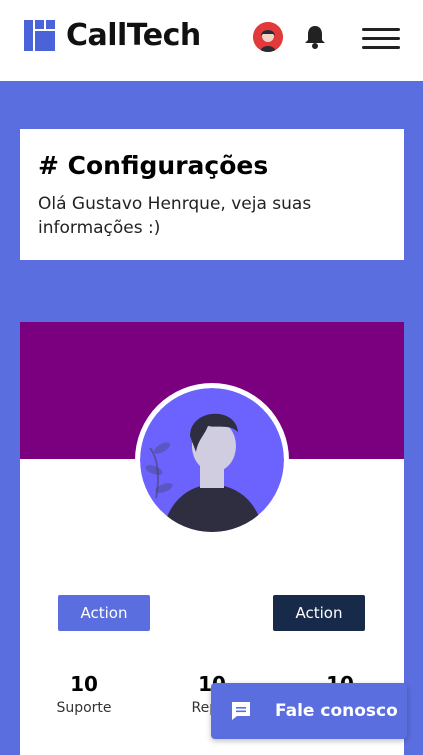 The height and width of the screenshot is (755, 423). I want to click on stat-item: 10 Suporte, so click(84, 694).